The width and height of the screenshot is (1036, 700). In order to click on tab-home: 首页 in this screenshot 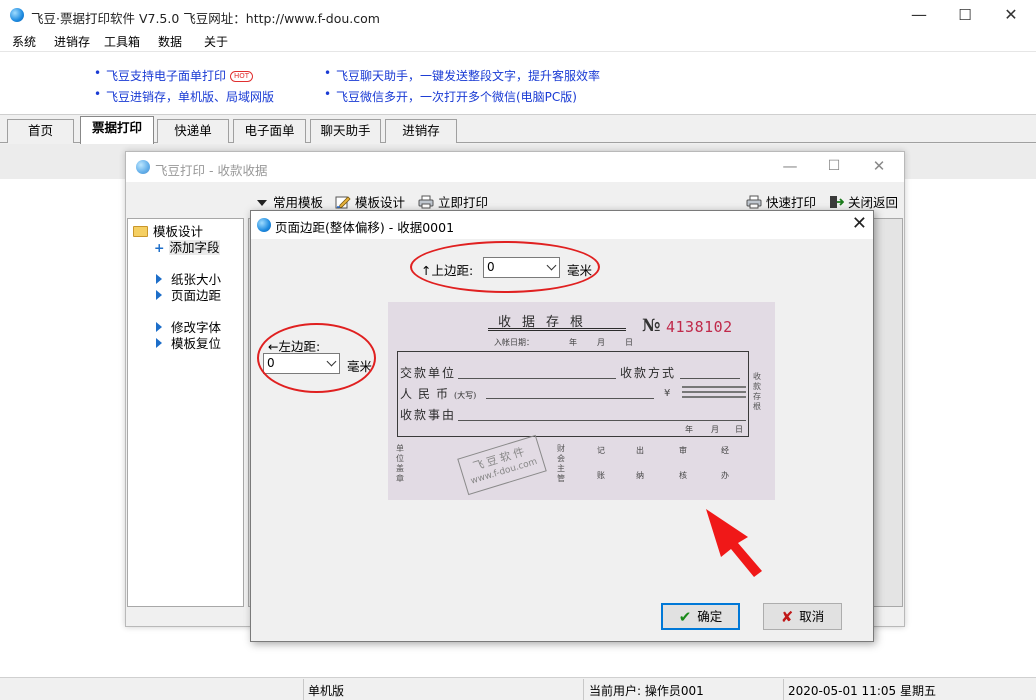, I will do `click(40, 131)`.